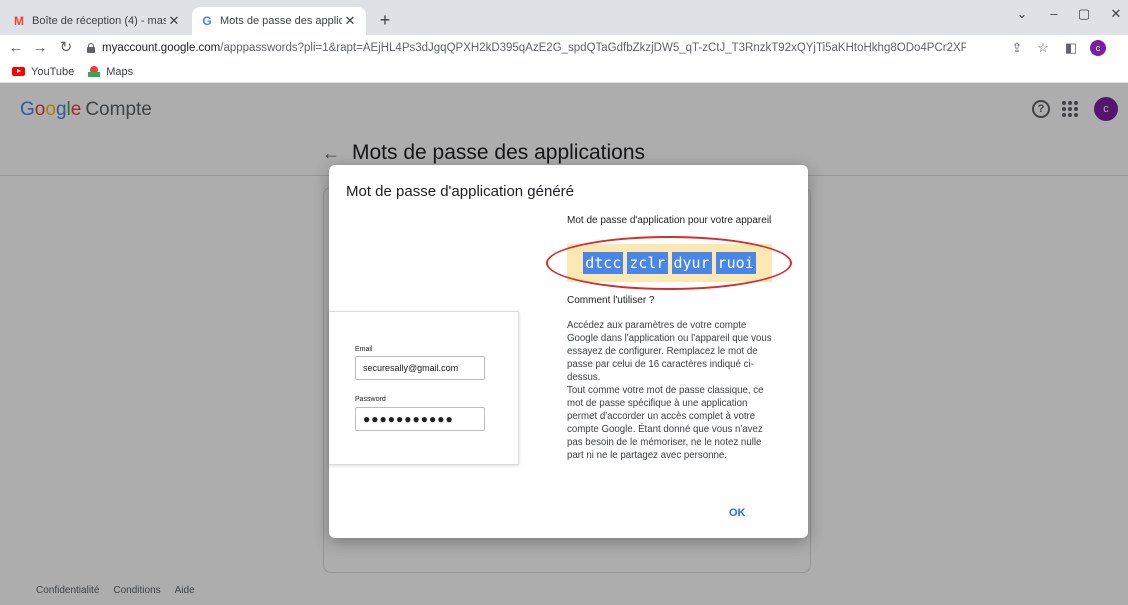  Describe the element at coordinates (53, 71) in the screenshot. I see `bookmark-label: YouTube` at that location.